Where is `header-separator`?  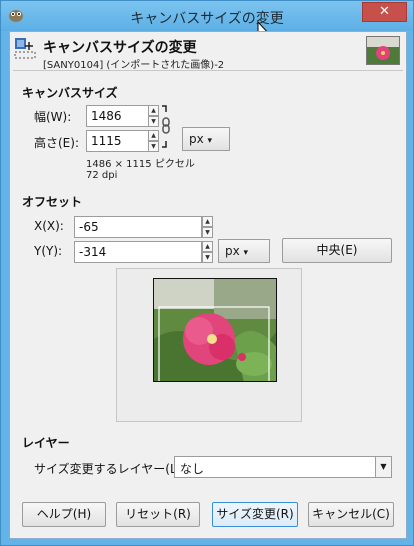 header-separator is located at coordinates (208, 70).